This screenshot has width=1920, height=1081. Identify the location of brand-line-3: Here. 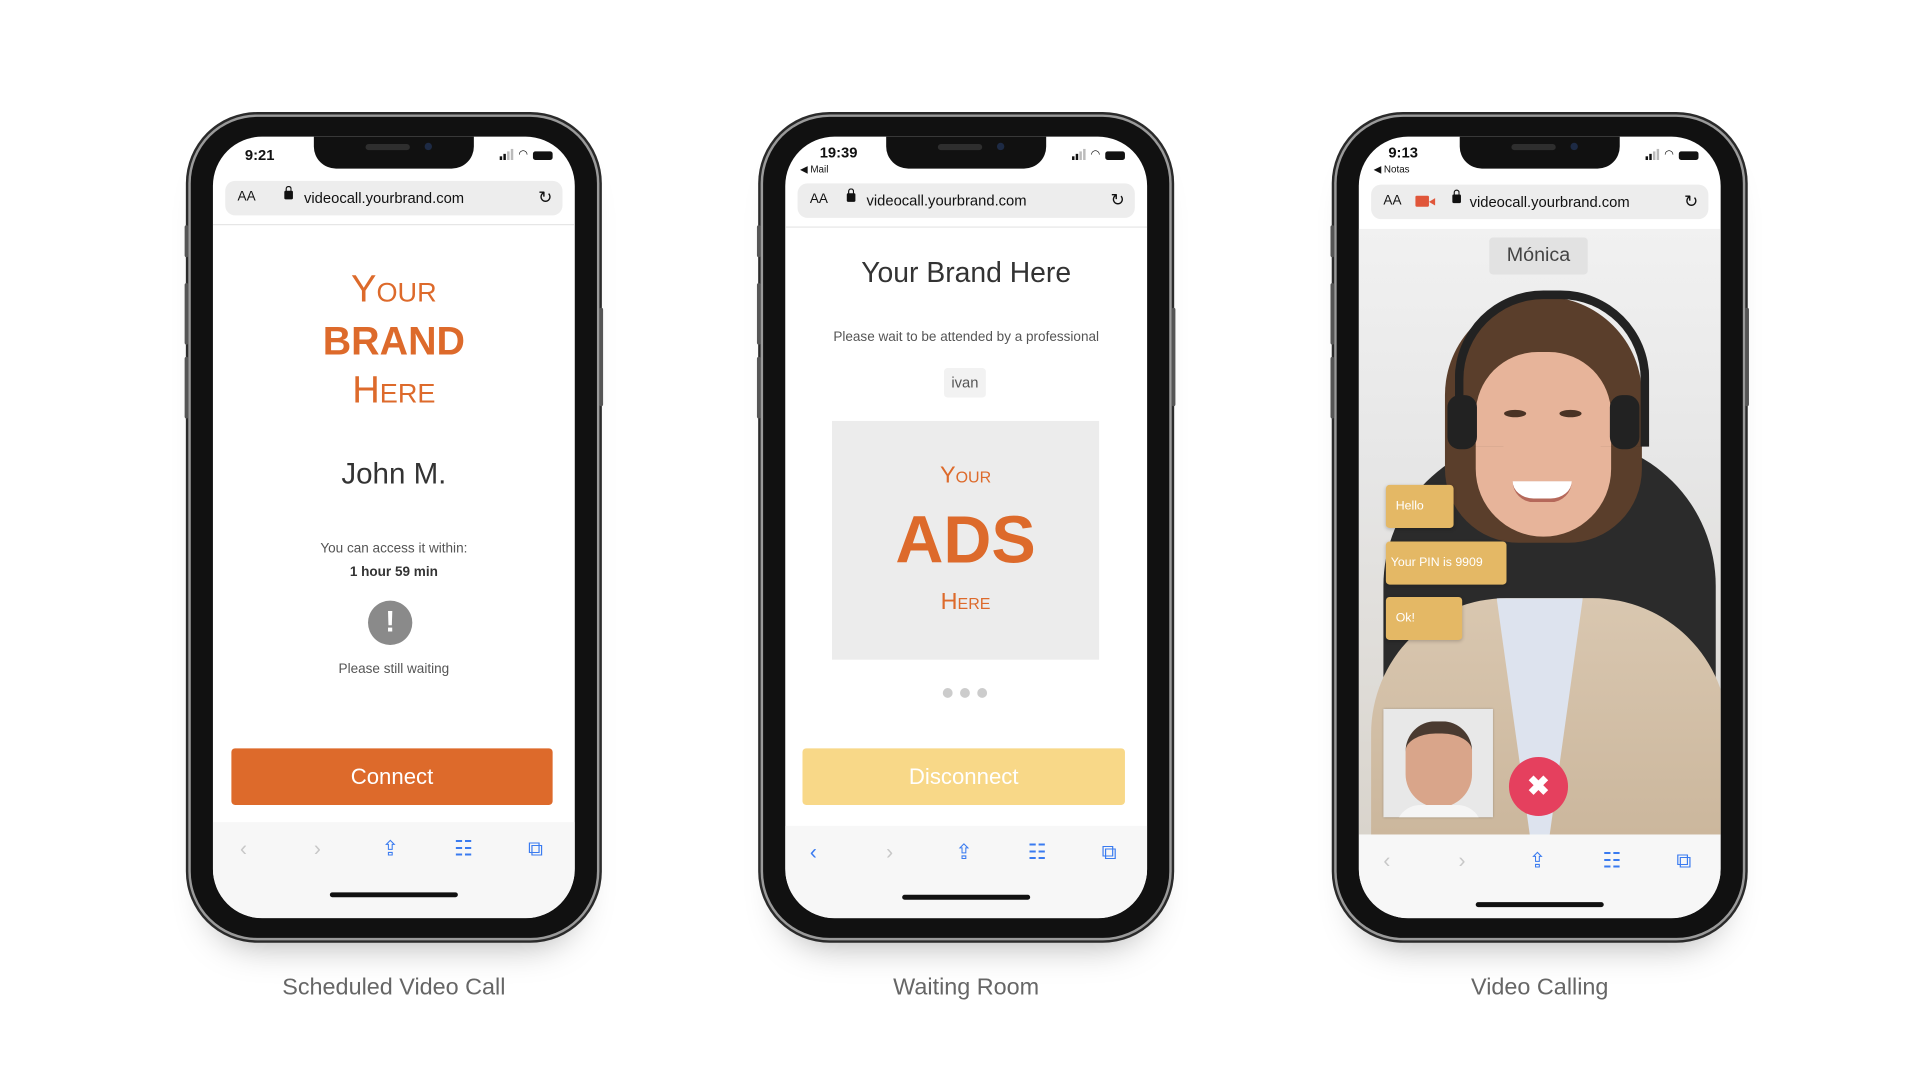
(394, 390).